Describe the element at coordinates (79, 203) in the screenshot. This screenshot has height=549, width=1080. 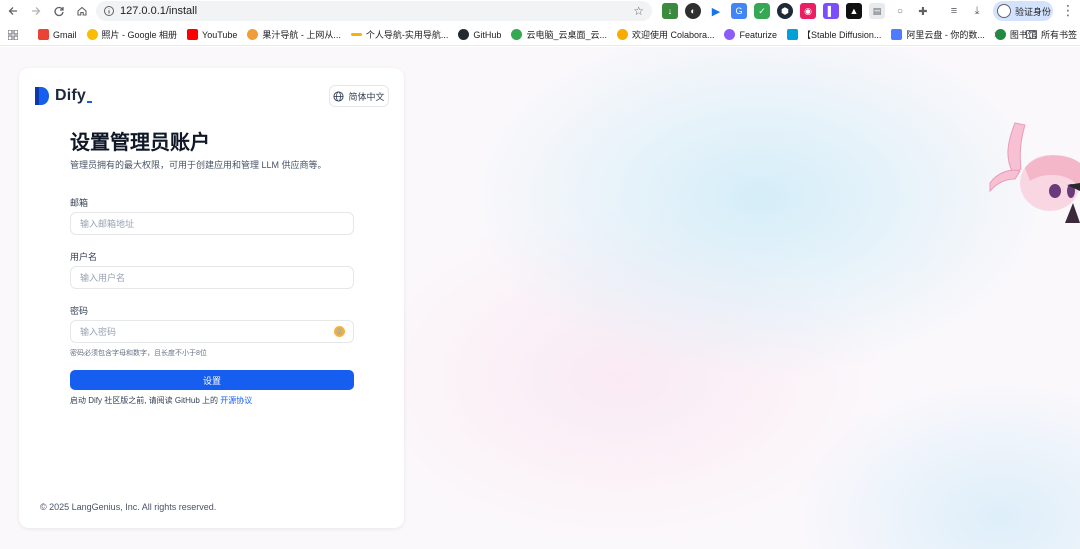
I see `email-label: 邮箱` at that location.